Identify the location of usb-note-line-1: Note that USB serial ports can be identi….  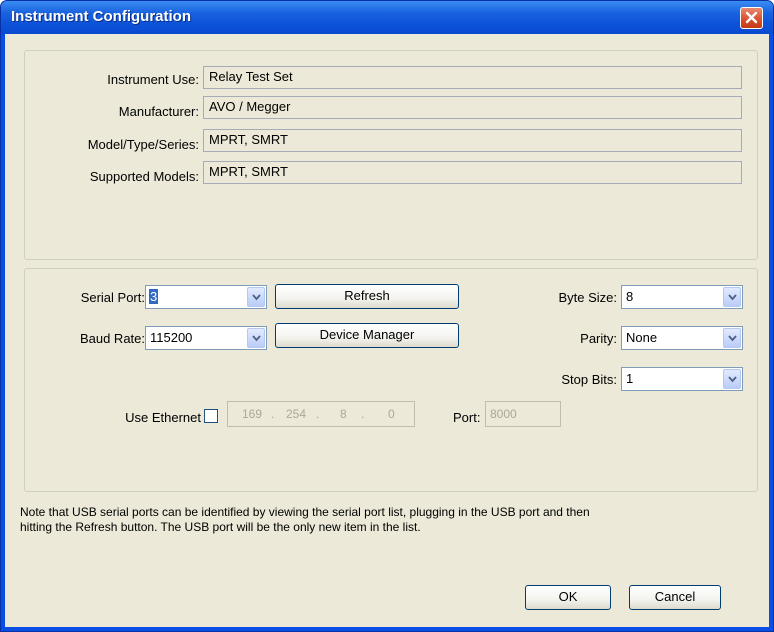
(305, 512).